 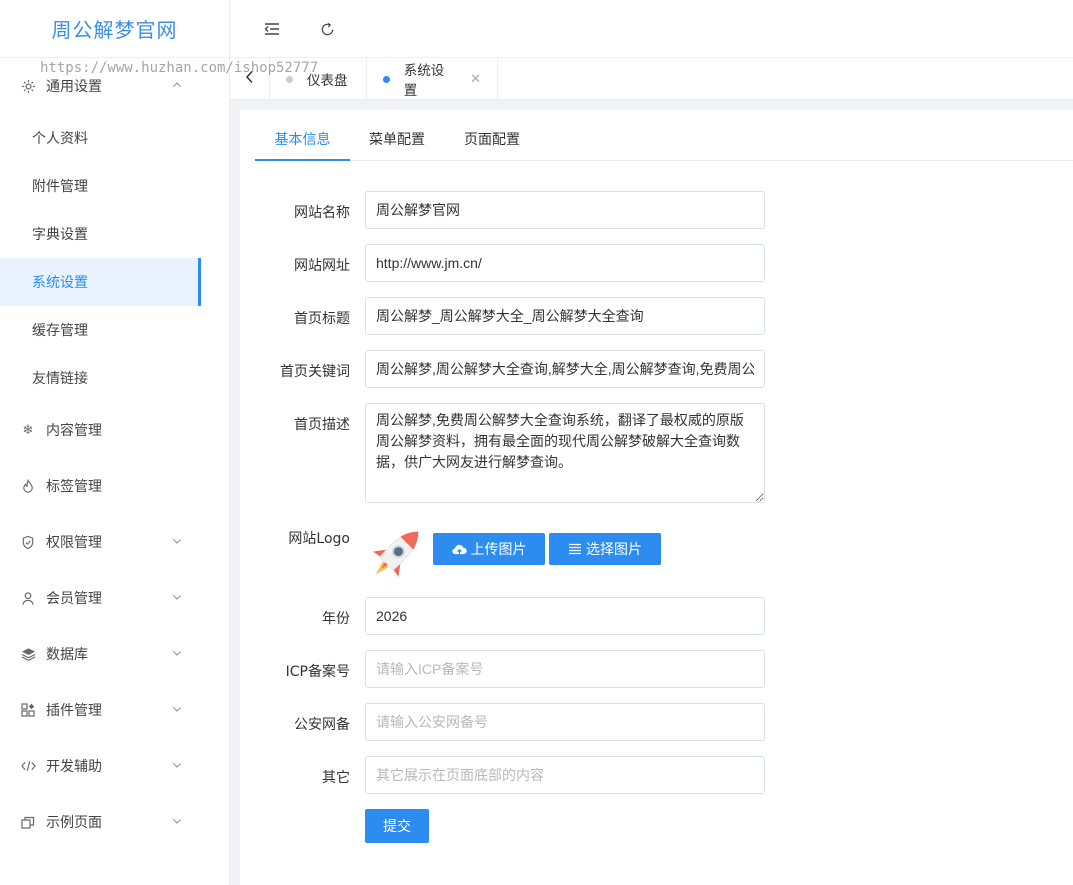 What do you see at coordinates (575, 549) in the screenshot?
I see `list-icon` at bounding box center [575, 549].